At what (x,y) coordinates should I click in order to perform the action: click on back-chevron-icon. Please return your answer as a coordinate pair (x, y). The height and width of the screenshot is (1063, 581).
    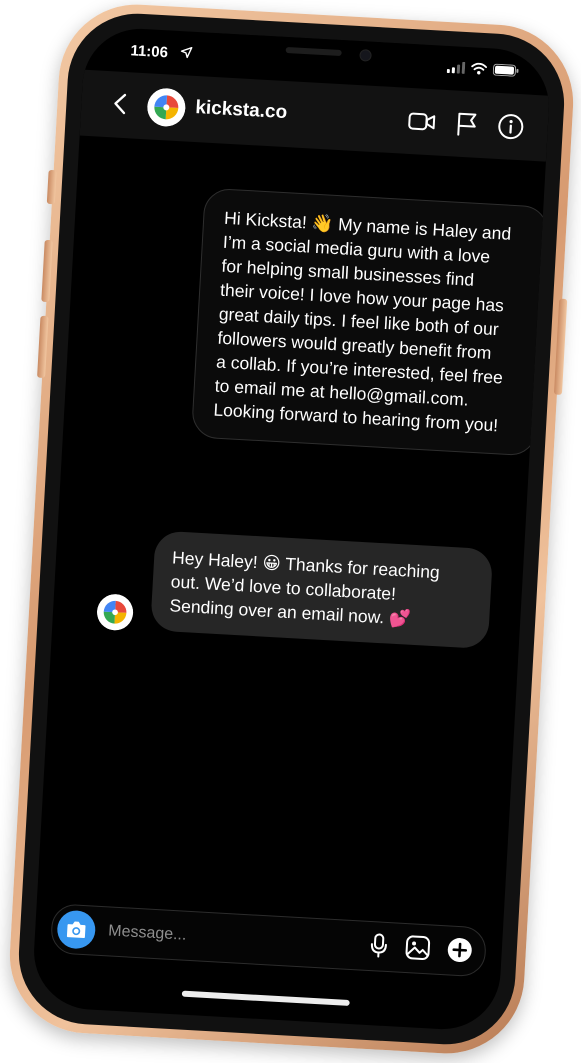
    Looking at the image, I should click on (120, 103).